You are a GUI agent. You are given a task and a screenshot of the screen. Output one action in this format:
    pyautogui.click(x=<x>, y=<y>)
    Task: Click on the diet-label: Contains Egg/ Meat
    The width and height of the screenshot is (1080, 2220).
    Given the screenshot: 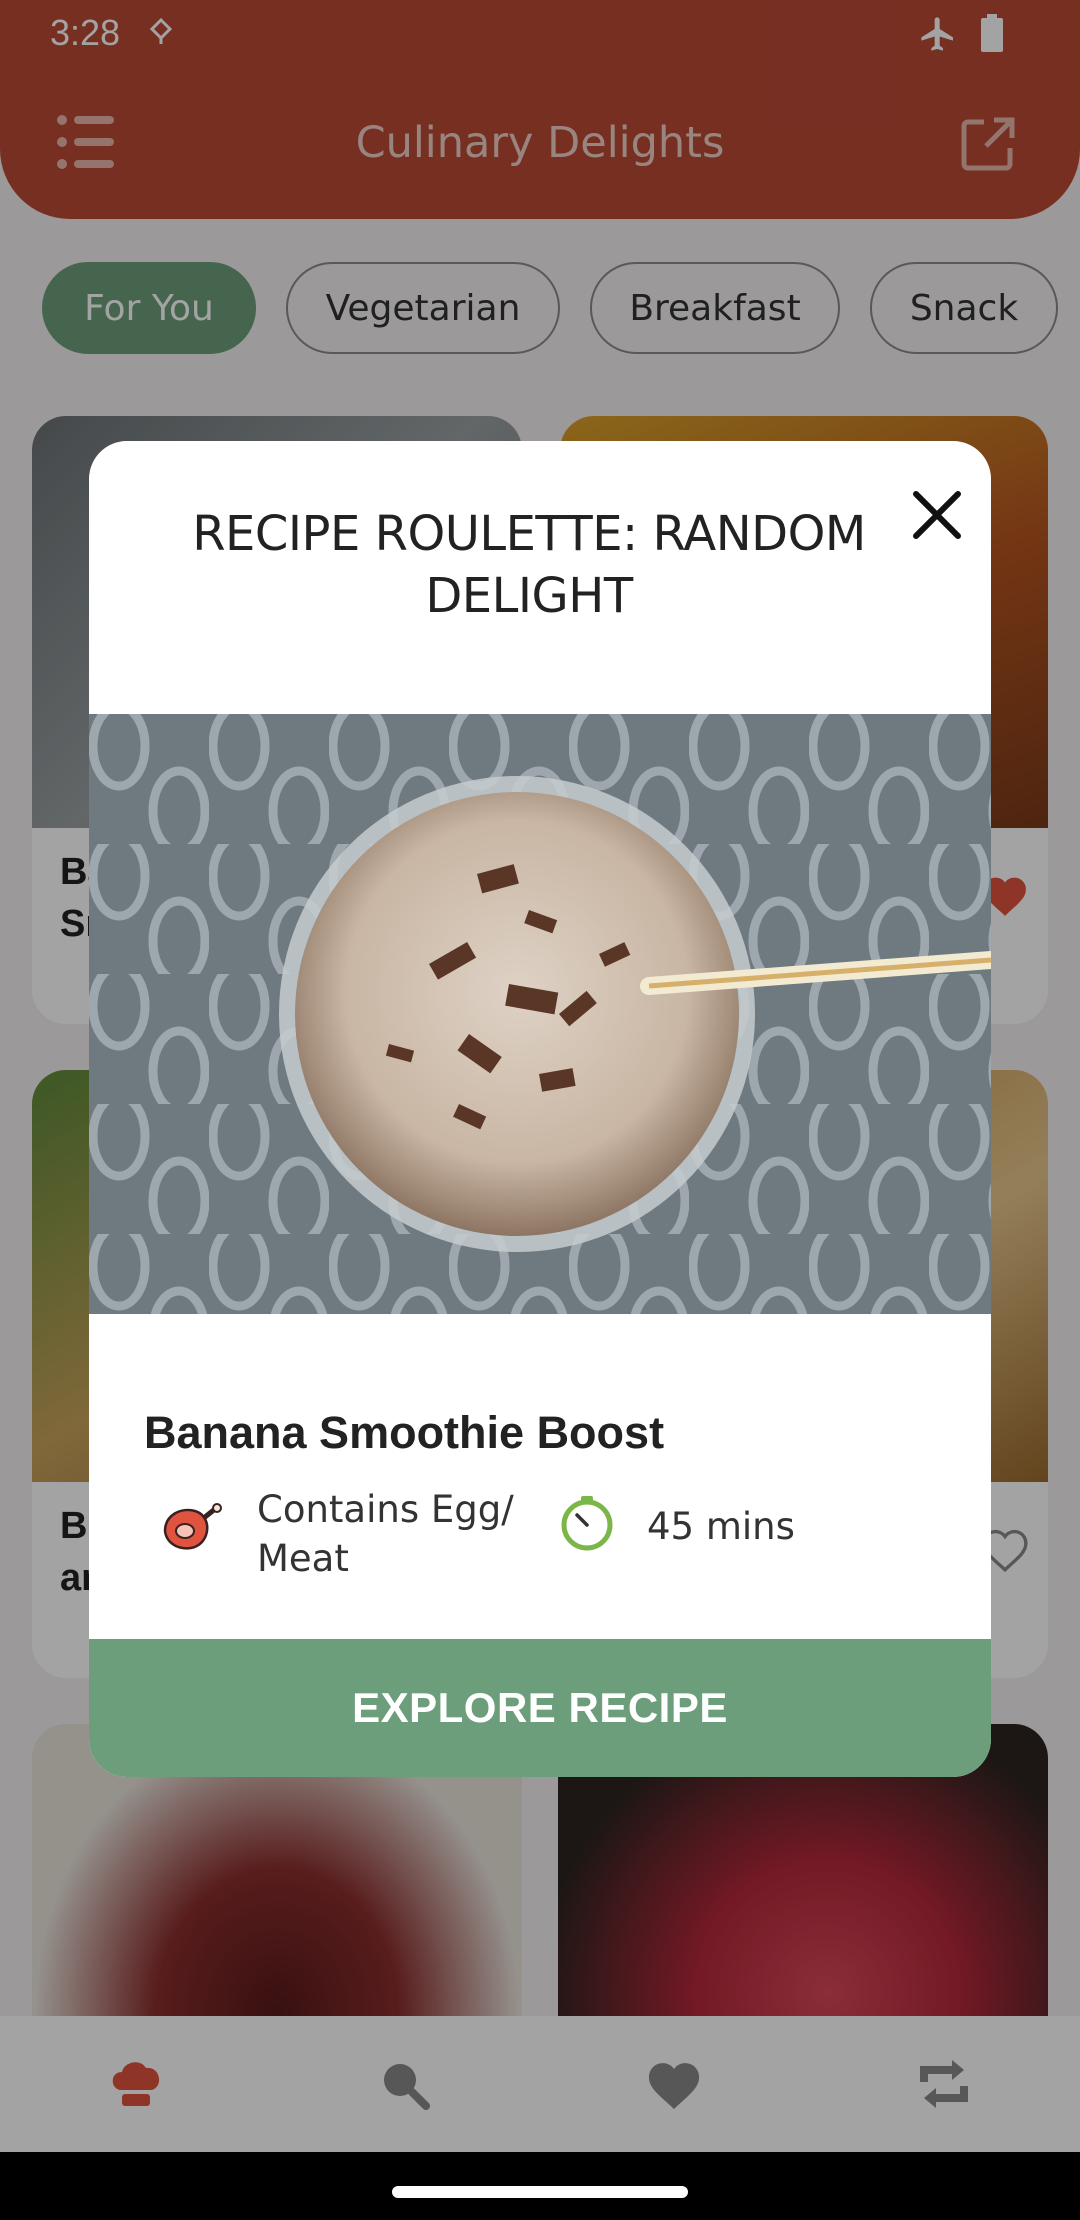 What is the action you would take?
    pyautogui.click(x=385, y=1534)
    